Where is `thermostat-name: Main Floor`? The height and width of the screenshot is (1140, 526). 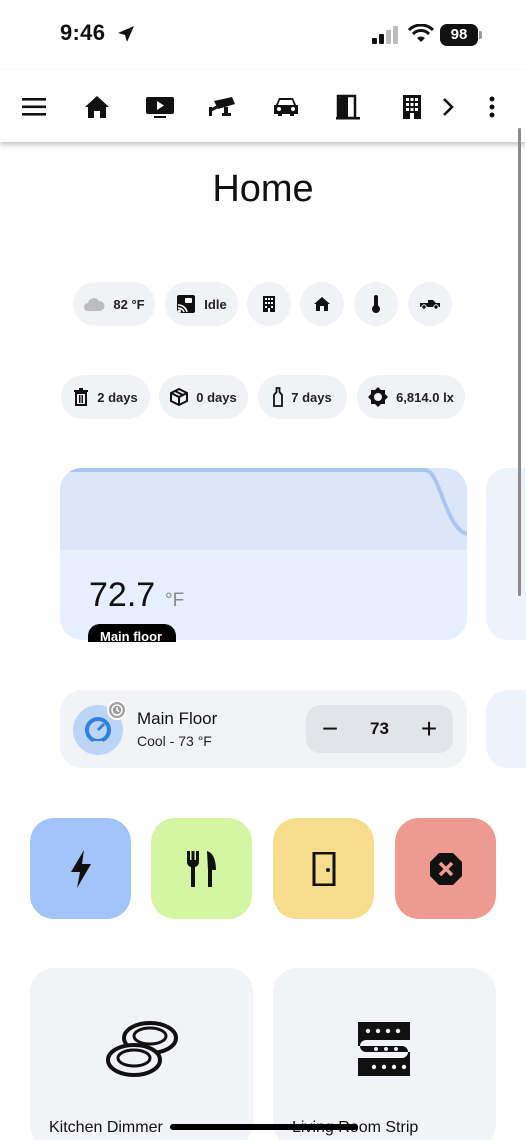 thermostat-name: Main Floor is located at coordinates (177, 718).